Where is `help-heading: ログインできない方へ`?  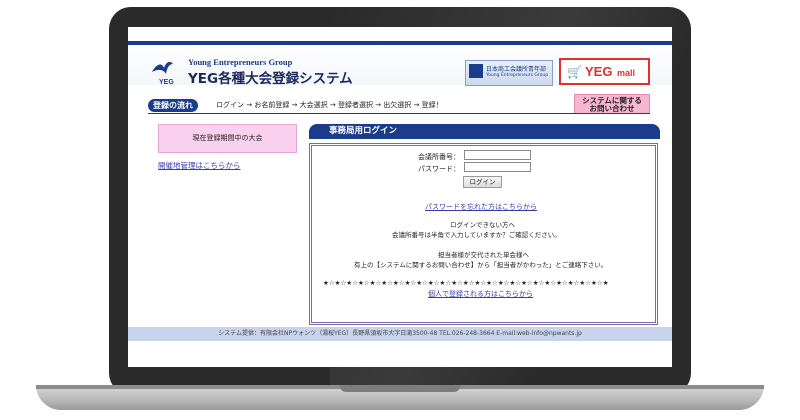 help-heading: ログインできない方へ is located at coordinates (482, 225).